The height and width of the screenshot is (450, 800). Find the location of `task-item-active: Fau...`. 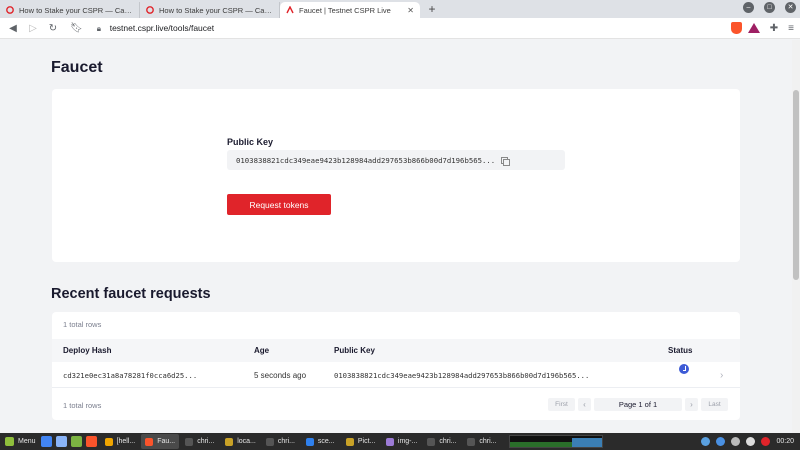

task-item-active: Fau... is located at coordinates (160, 441).